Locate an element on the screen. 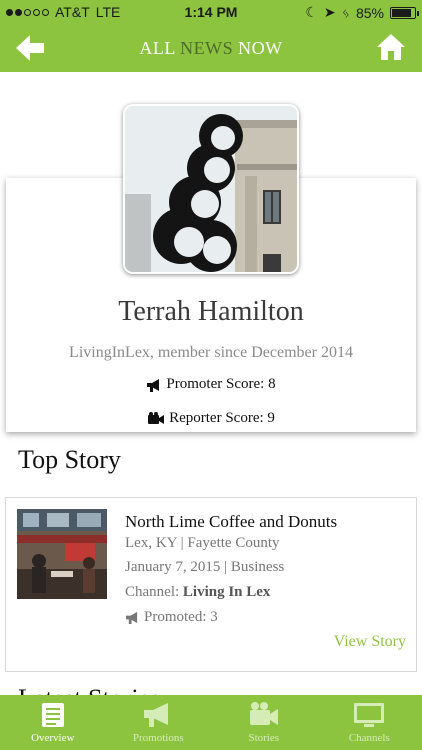 Image resolution: width=422 pixels, height=750 pixels. promoter-score-text: Promoter Score: 8 is located at coordinates (221, 384).